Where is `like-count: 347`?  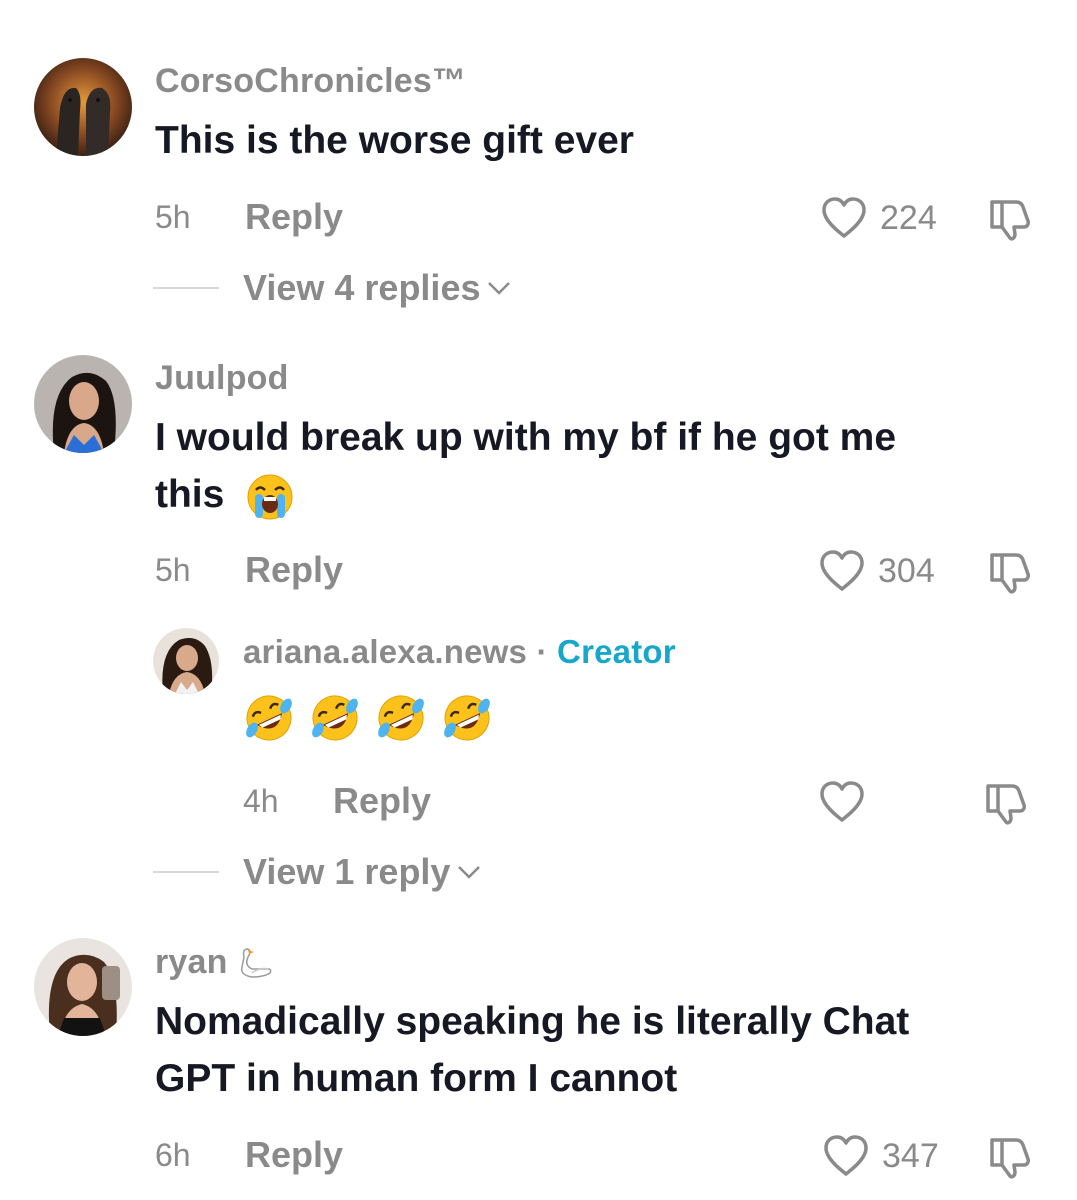
like-count: 347 is located at coordinates (910, 1156).